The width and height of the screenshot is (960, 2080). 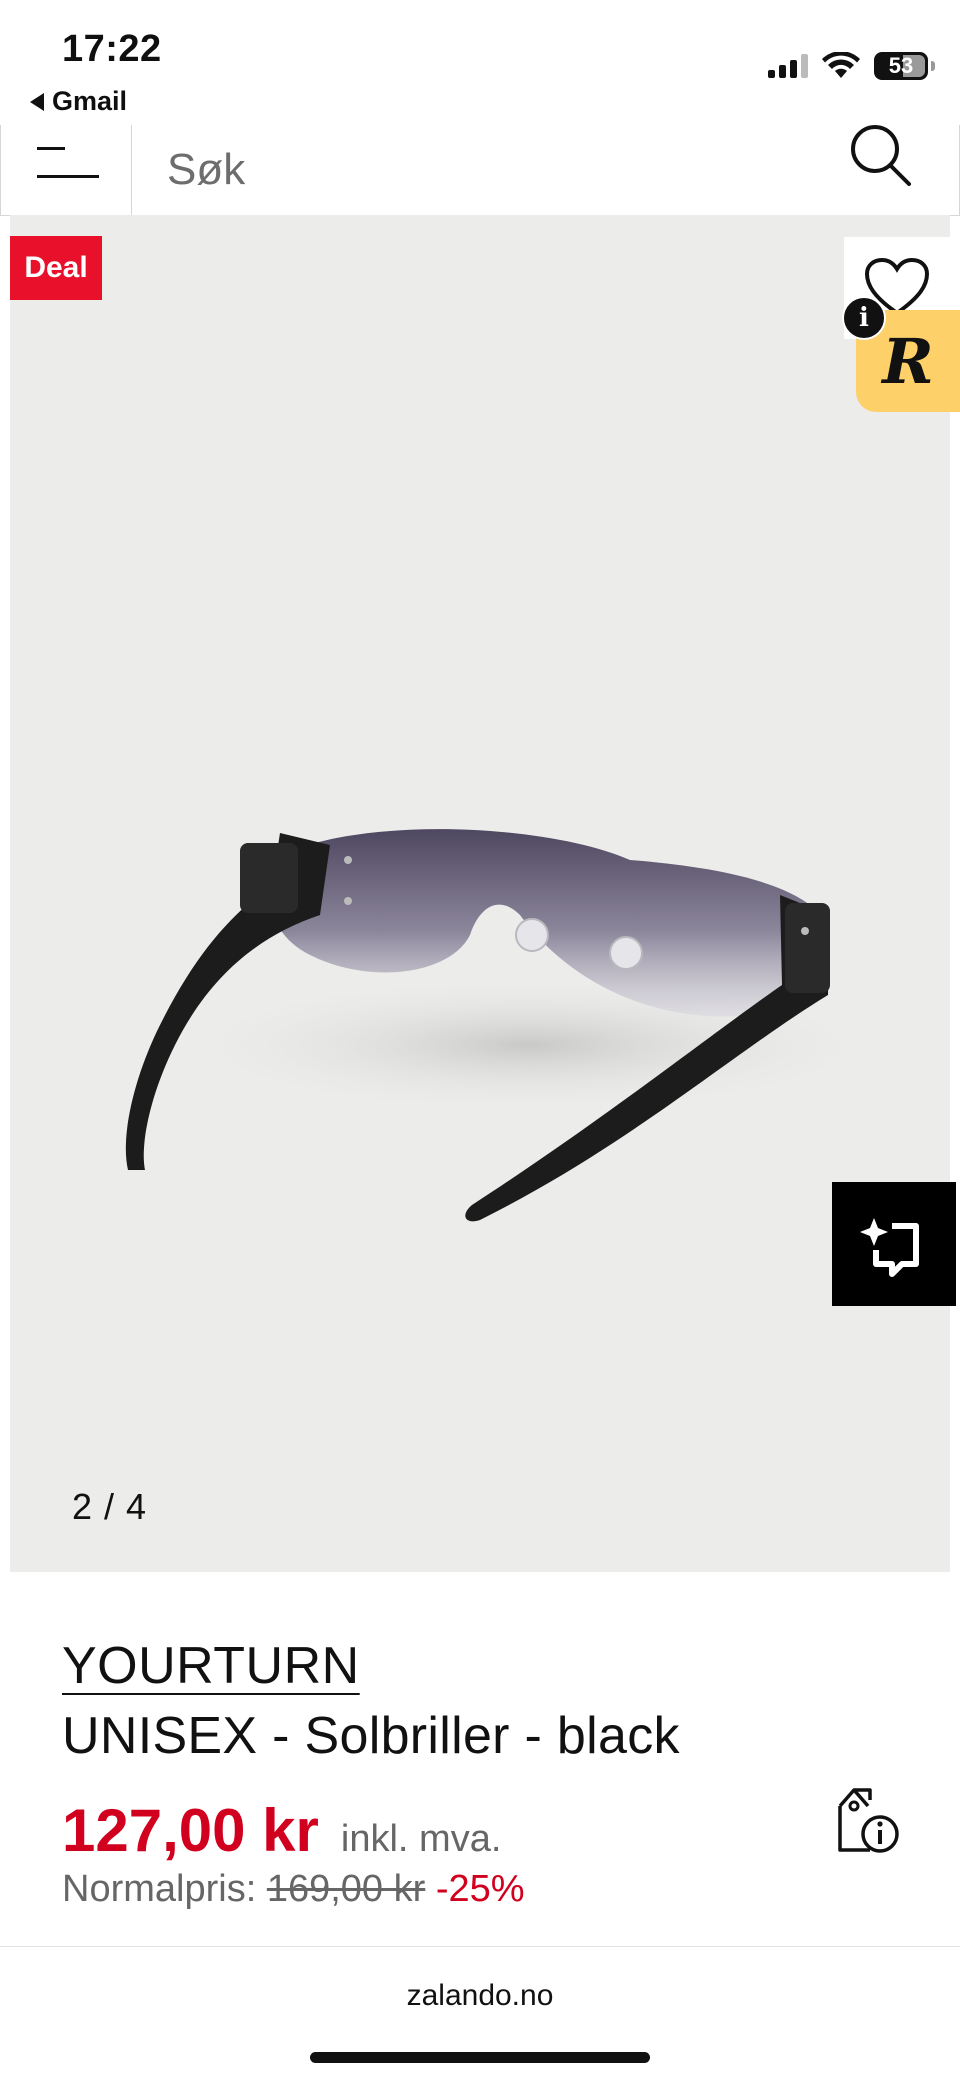 I want to click on discount-percent: -25%, so click(x=480, y=1889).